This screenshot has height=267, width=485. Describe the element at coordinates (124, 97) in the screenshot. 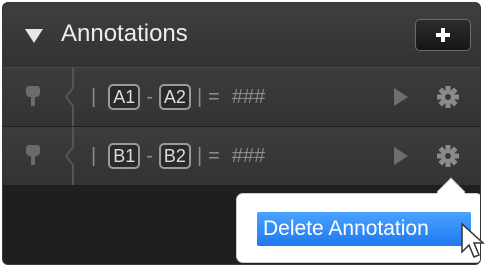

I see `start-cell-ref: A1` at that location.